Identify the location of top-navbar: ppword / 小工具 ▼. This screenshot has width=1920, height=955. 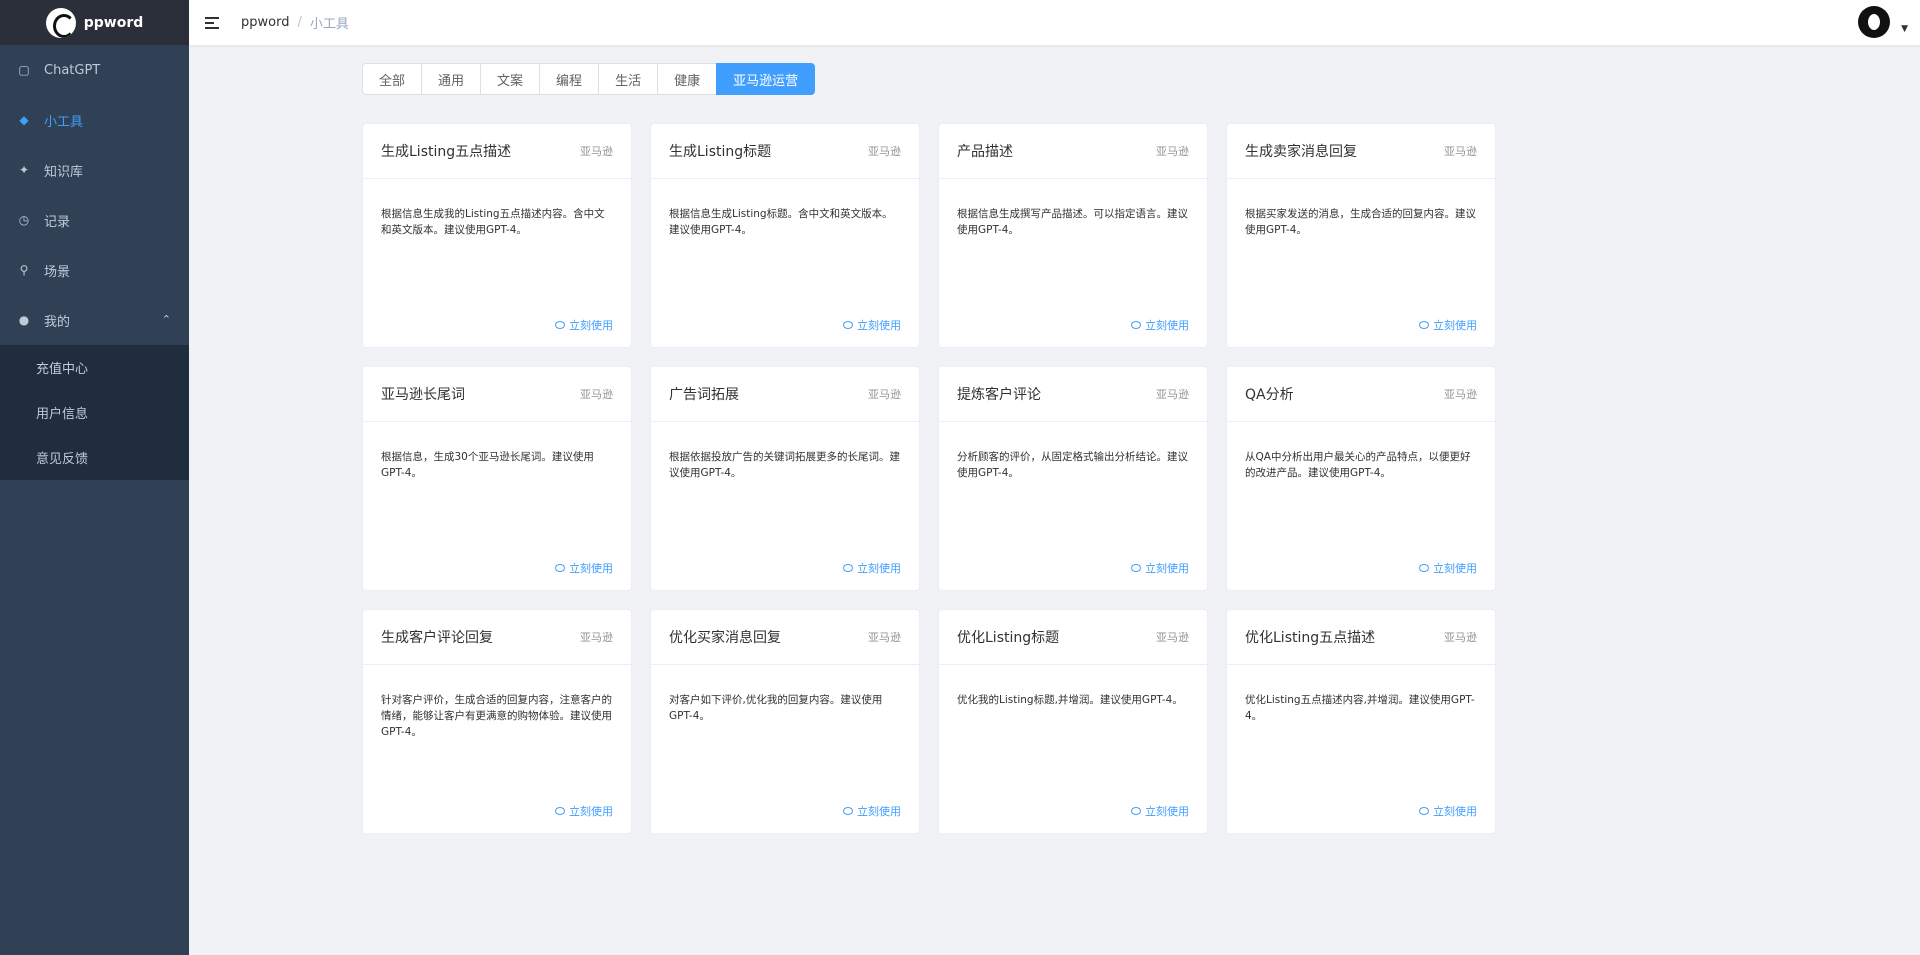
(1054, 22).